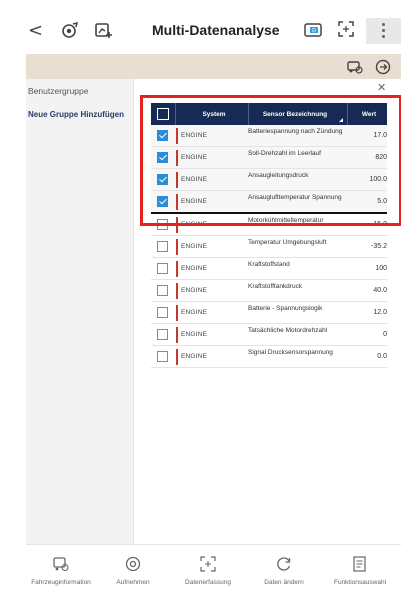 The width and height of the screenshot is (401, 596). What do you see at coordinates (269, 291) in the screenshot?
I see `table-row: ENGINE Kraftstofftankdruck 40.0` at bounding box center [269, 291].